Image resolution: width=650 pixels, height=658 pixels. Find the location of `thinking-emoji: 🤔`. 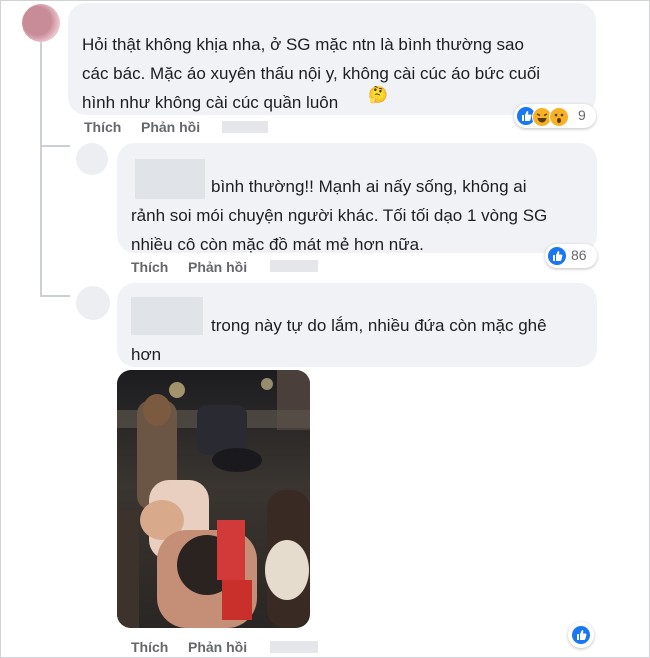

thinking-emoji: 🤔 is located at coordinates (378, 95).